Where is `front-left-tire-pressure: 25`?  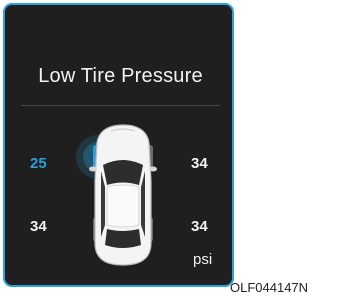
front-left-tire-pressure: 25 is located at coordinates (38, 163).